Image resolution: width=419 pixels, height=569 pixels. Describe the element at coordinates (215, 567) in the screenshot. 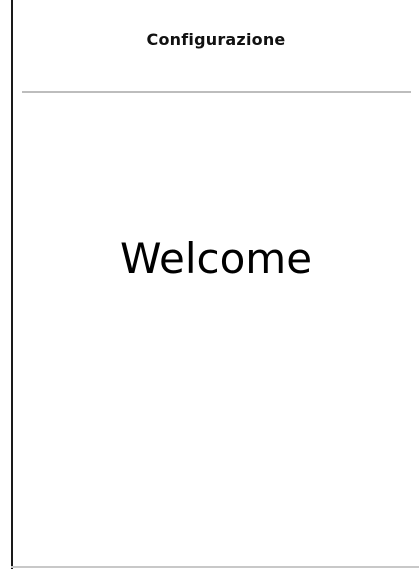

I see `window-bottom-border` at that location.